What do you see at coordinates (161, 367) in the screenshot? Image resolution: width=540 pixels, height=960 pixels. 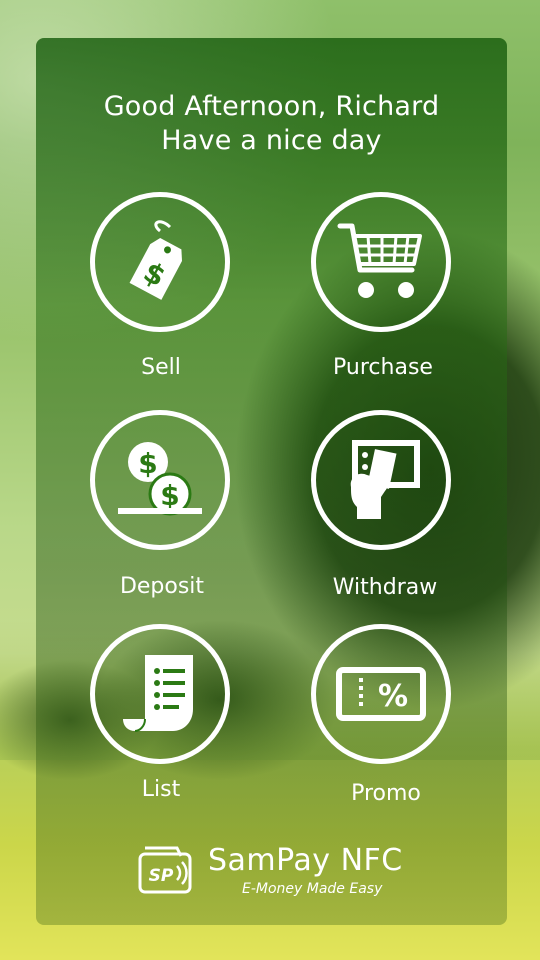 I see `sell-label: Sell` at bounding box center [161, 367].